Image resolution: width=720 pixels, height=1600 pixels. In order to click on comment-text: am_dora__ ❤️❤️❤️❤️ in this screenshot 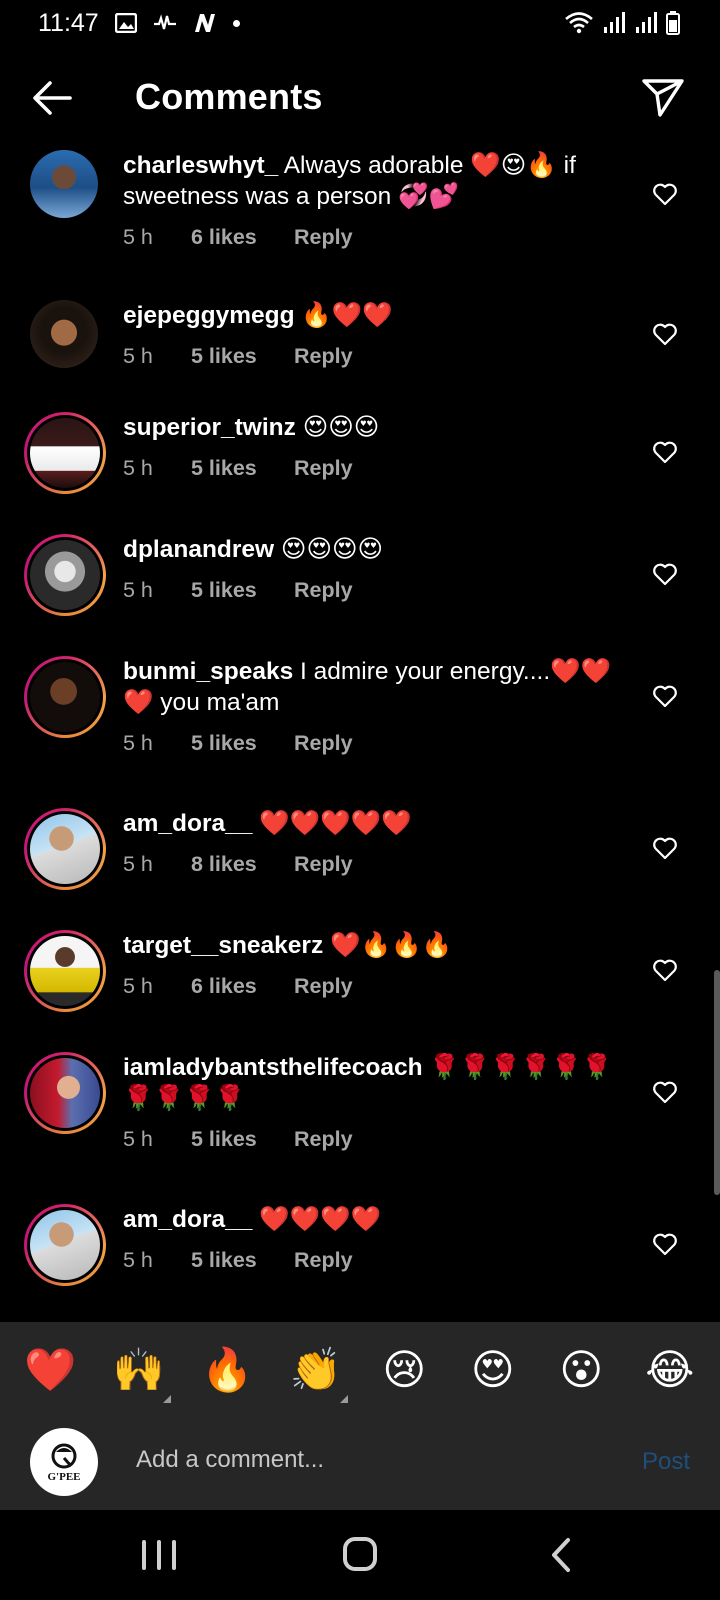, I will do `click(373, 1219)`.